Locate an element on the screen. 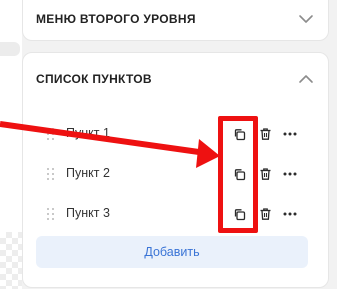 The height and width of the screenshot is (289, 337). list-item: Пункт 1 is located at coordinates (175, 134).